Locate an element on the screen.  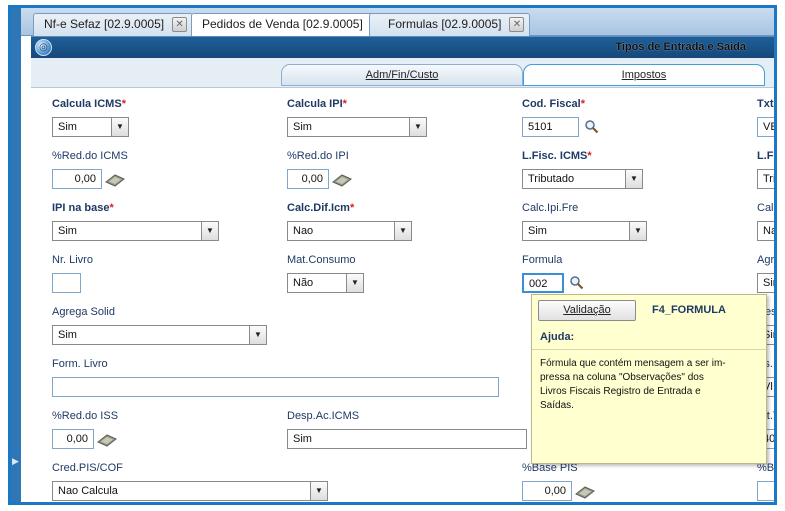
tab-label: Pedidos de Venda [02.9.0005] is located at coordinates (282, 24).